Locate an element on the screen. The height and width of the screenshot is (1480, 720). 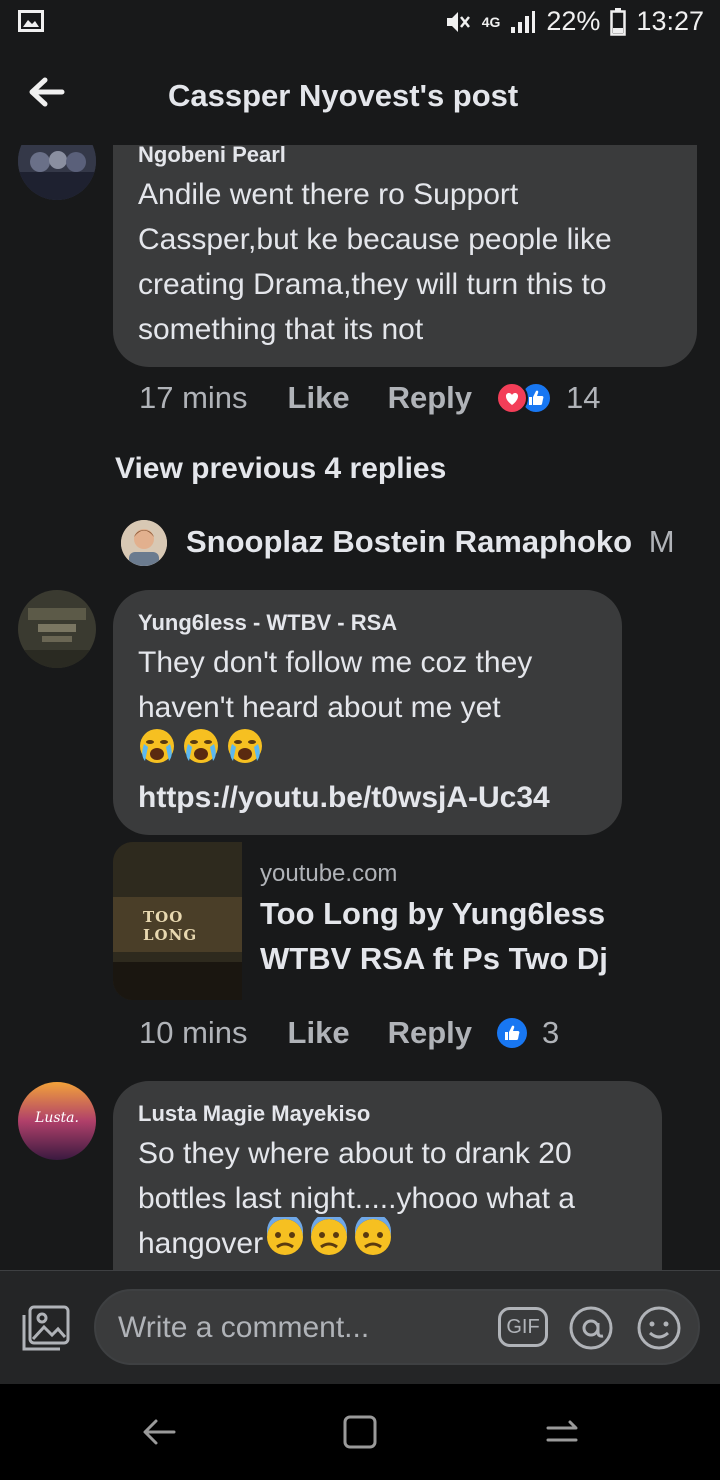
comment-actions: 17 mins Like Reply 14 is located at coordinates (369, 398).